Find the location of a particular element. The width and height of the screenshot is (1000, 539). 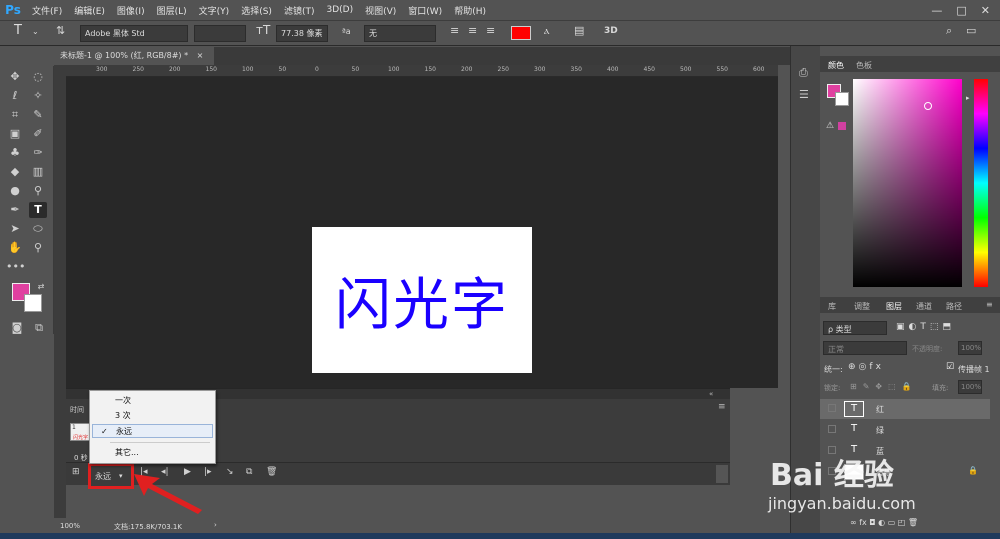

marquee-tool-icon: ◌ is located at coordinates (38, 77).